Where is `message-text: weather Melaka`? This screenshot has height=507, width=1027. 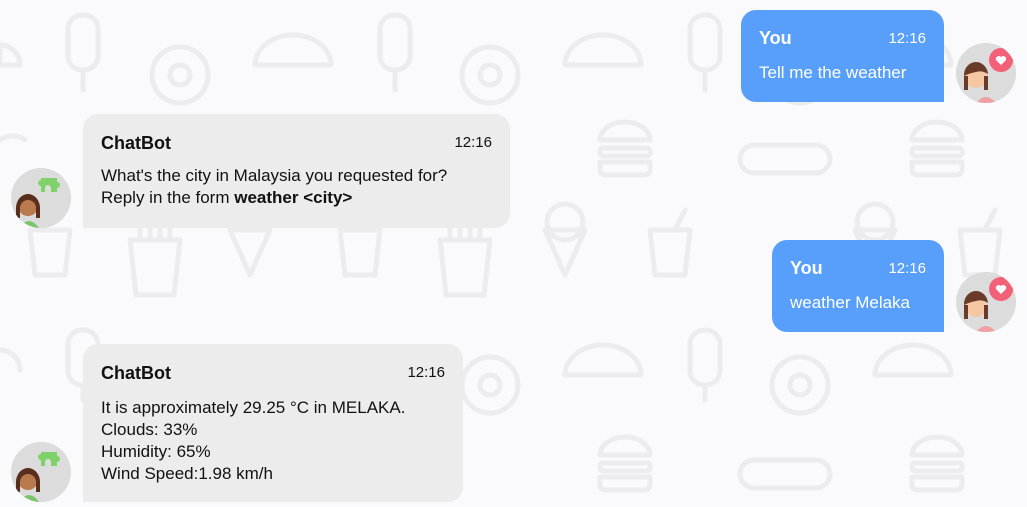
message-text: weather Melaka is located at coordinates (850, 302).